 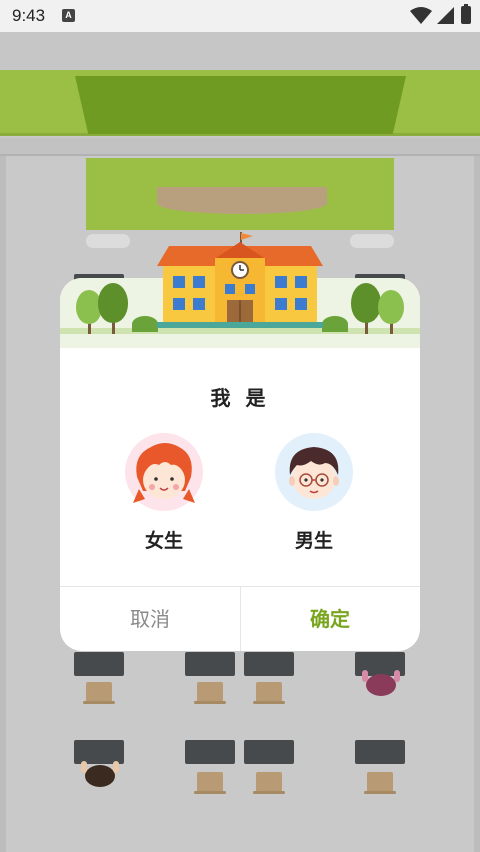 I want to click on wifi-icon, so click(x=421, y=15).